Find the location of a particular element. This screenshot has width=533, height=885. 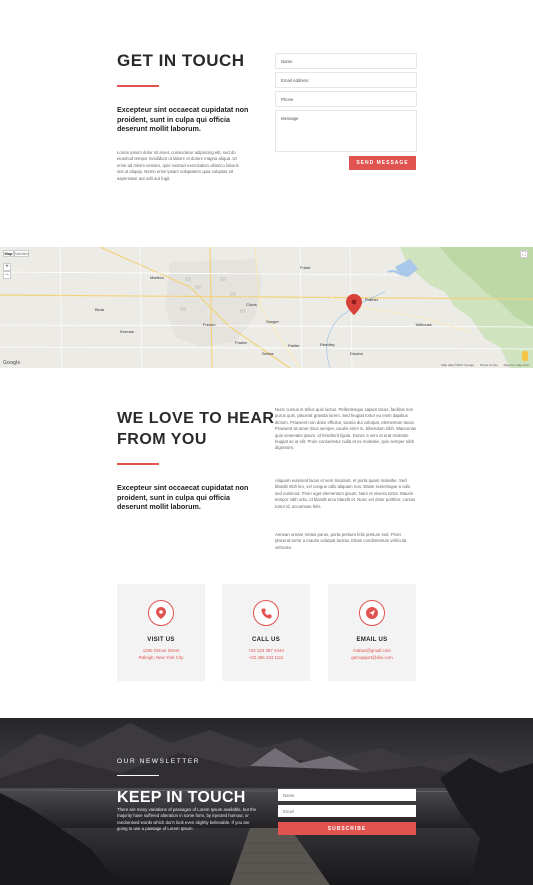

map-report-link: Report a map error is located at coordinates (516, 365).